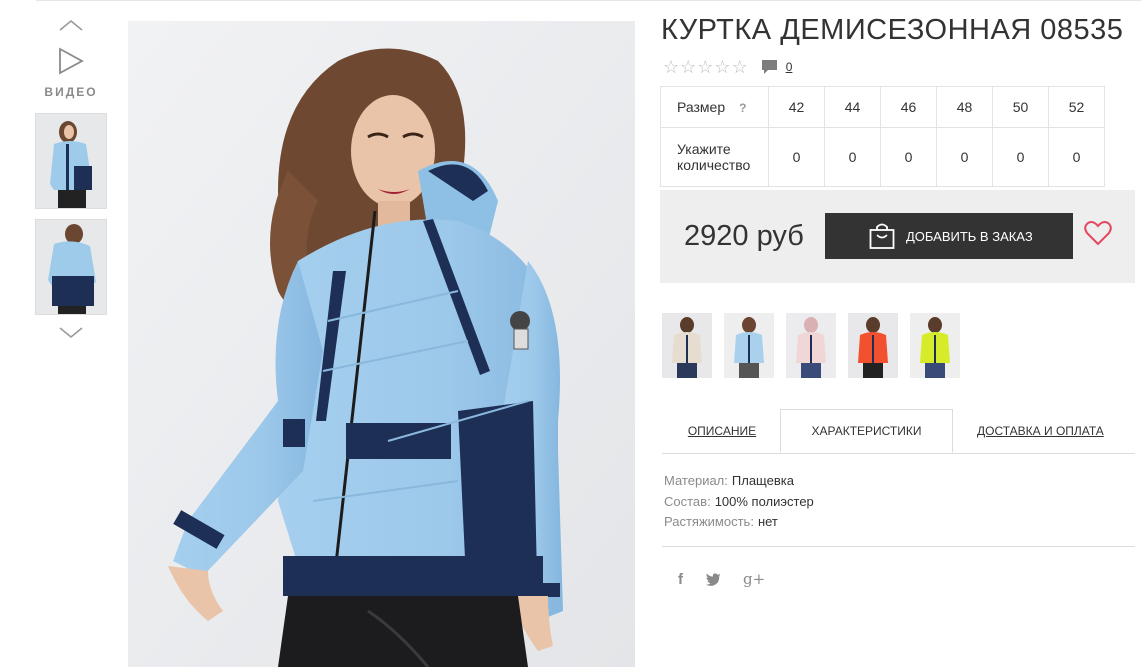  What do you see at coordinates (714, 157) in the screenshot?
I see `quantity-header: Укажите количество` at bounding box center [714, 157].